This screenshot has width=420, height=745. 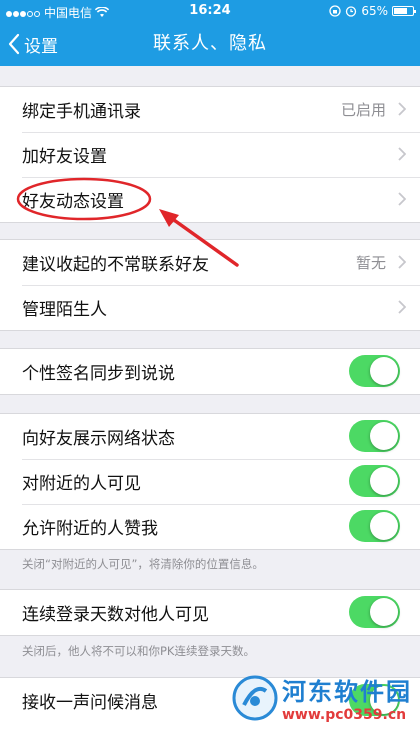 I want to click on row-label: 连续登录天数对他人可见, so click(x=115, y=615).